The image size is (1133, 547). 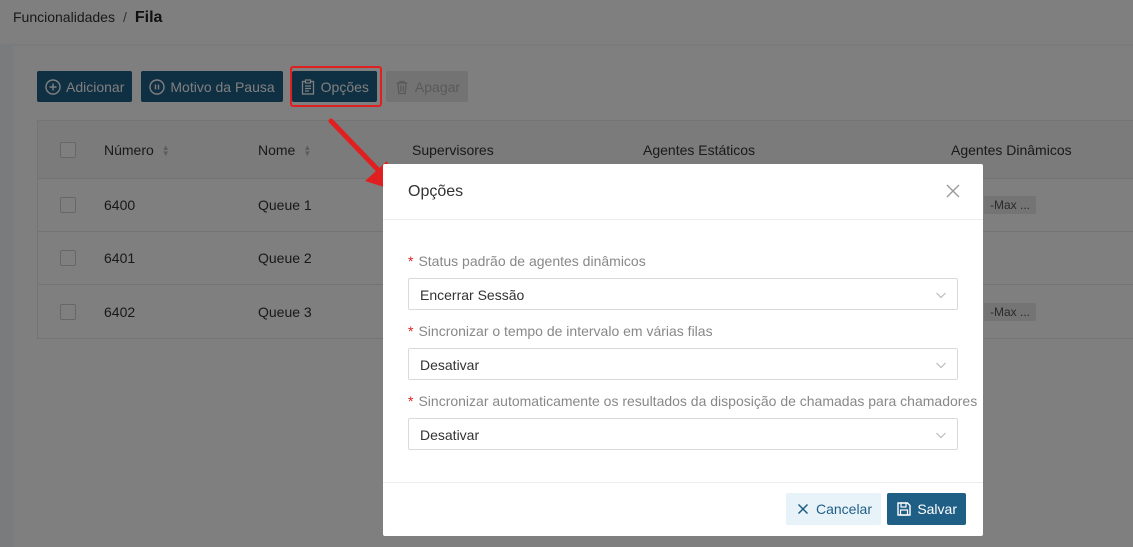 What do you see at coordinates (472, 295) in the screenshot?
I see `select-value: Encerrar Sessão` at bounding box center [472, 295].